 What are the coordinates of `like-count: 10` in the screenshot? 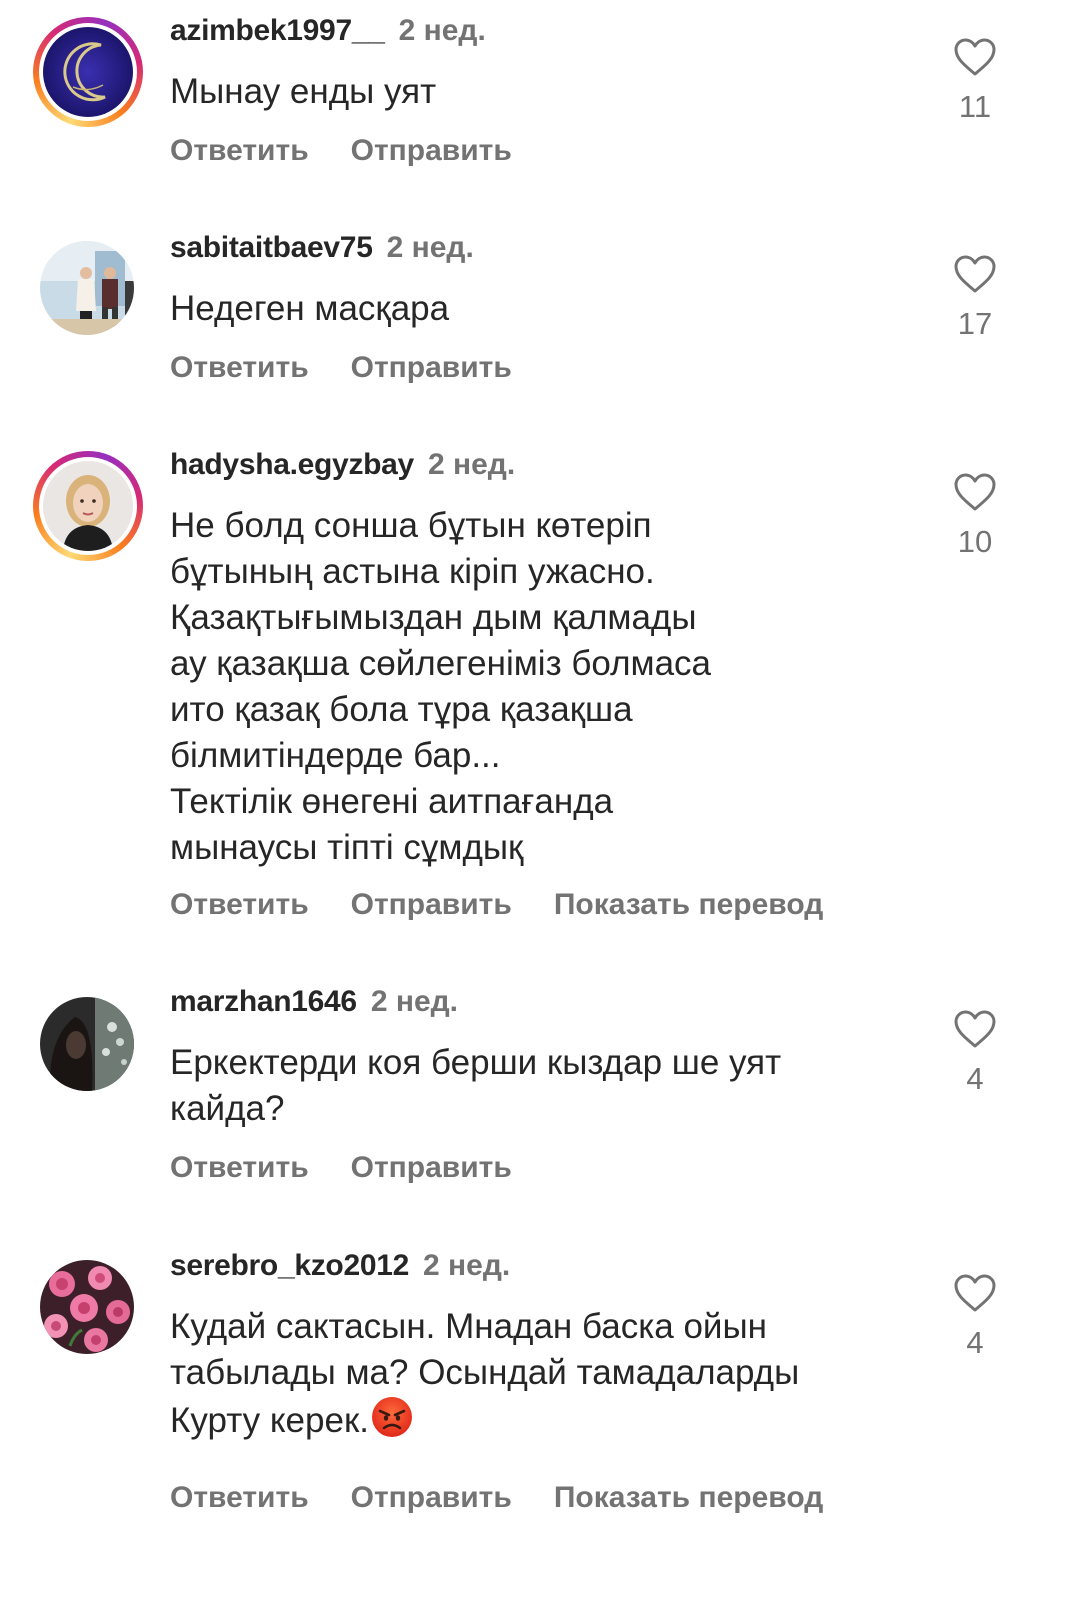 It's located at (975, 541).